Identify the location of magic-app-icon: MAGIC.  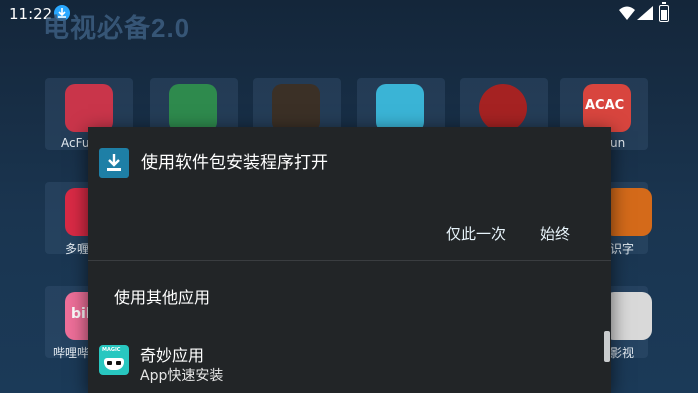
(114, 360).